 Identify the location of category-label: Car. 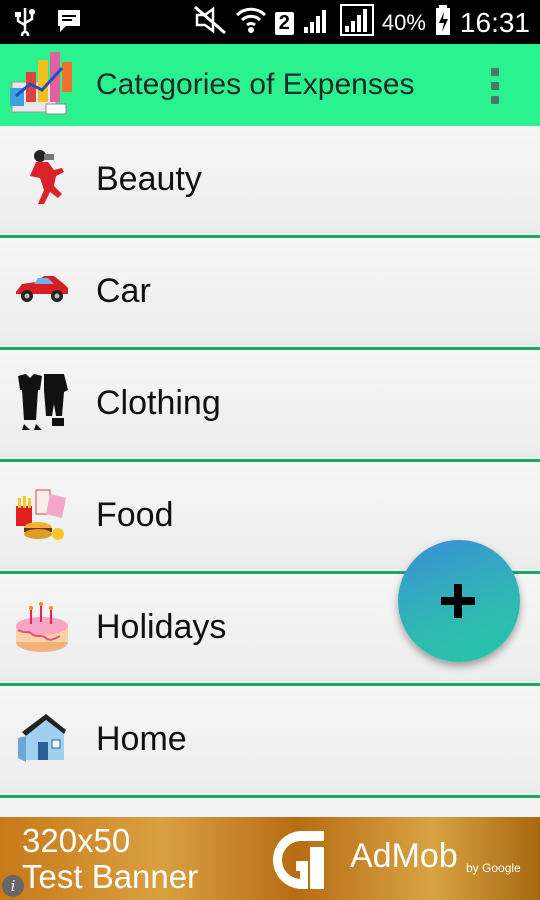
(123, 291).